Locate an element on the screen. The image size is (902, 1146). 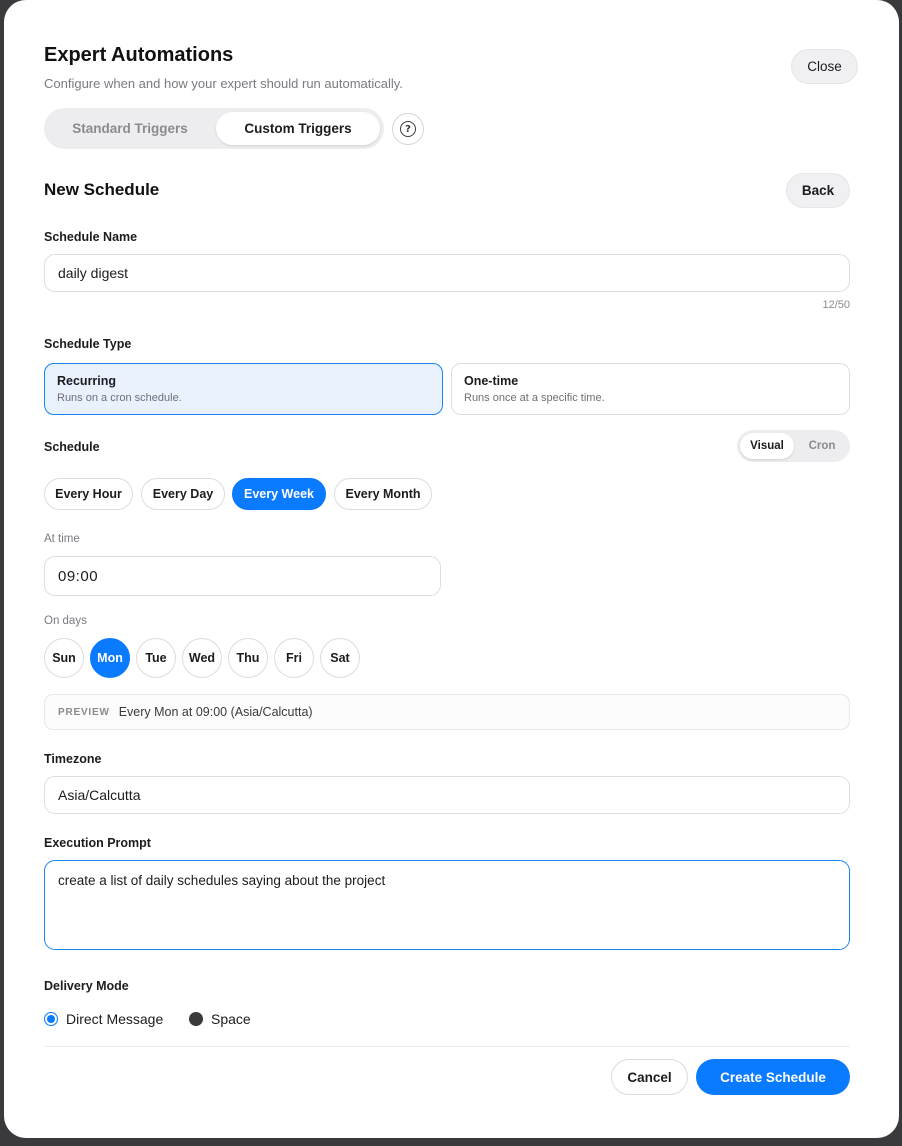
freq-every-week: Every Week is located at coordinates (279, 494).